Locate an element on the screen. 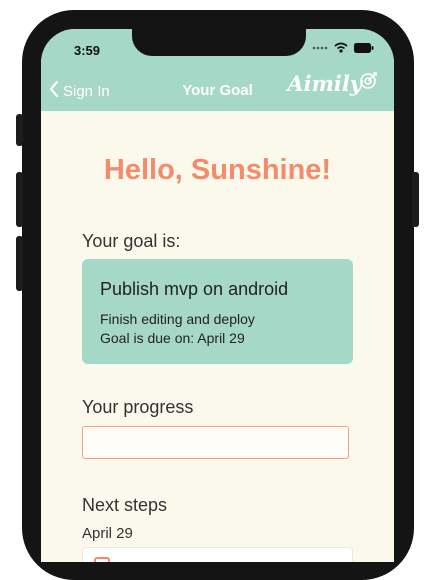 The image size is (428, 580). device-notch is located at coordinates (219, 42).